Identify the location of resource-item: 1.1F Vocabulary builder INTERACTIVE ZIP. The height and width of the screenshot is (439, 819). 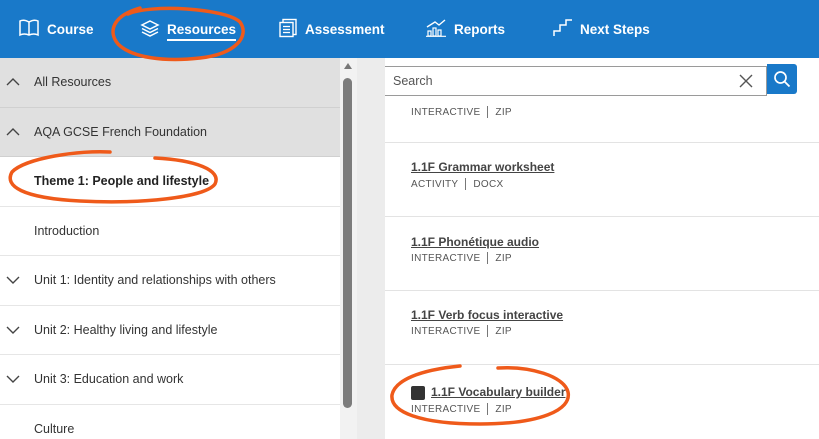
(602, 402).